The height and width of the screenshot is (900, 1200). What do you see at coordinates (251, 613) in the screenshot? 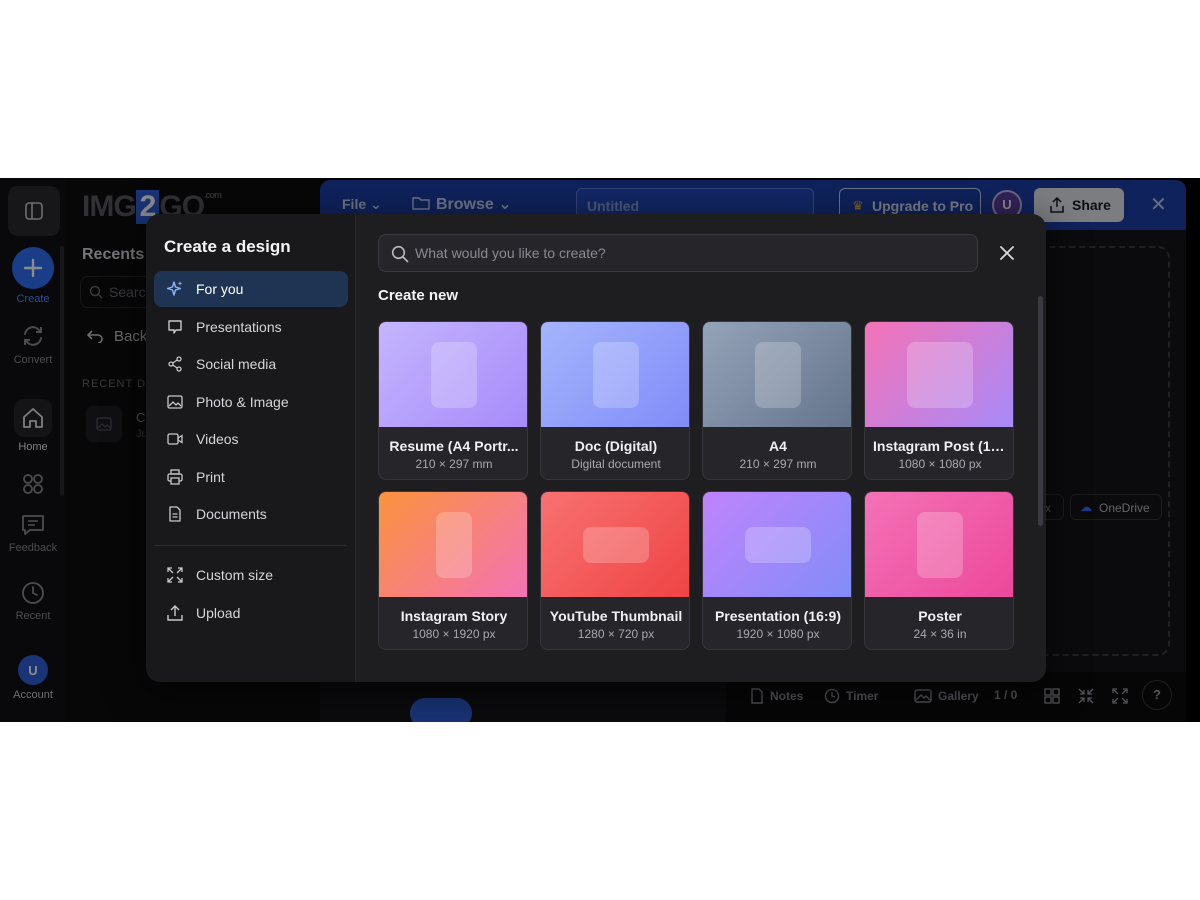
I see `nav-upload: Upload` at bounding box center [251, 613].